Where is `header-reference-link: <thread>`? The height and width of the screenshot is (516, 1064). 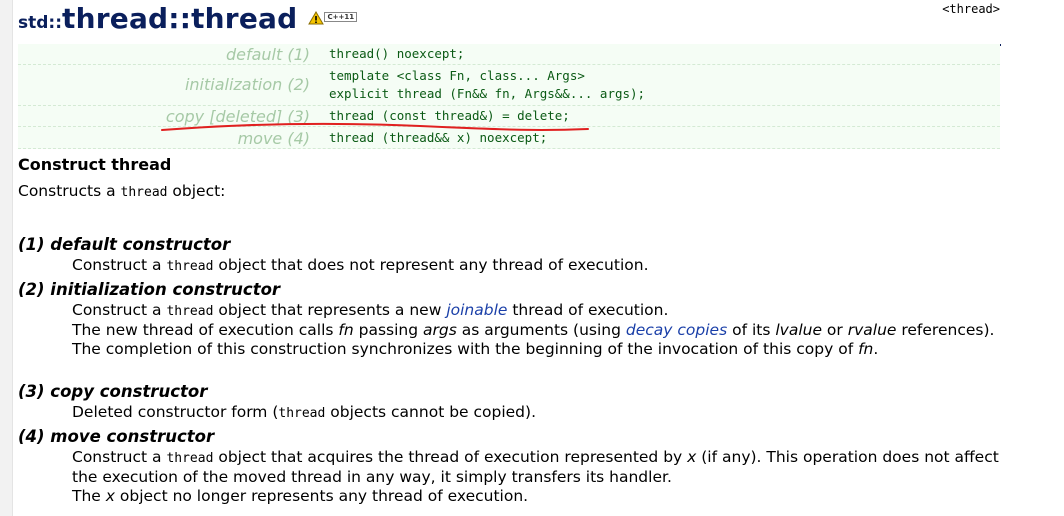 header-reference-link: <thread> is located at coordinates (971, 9).